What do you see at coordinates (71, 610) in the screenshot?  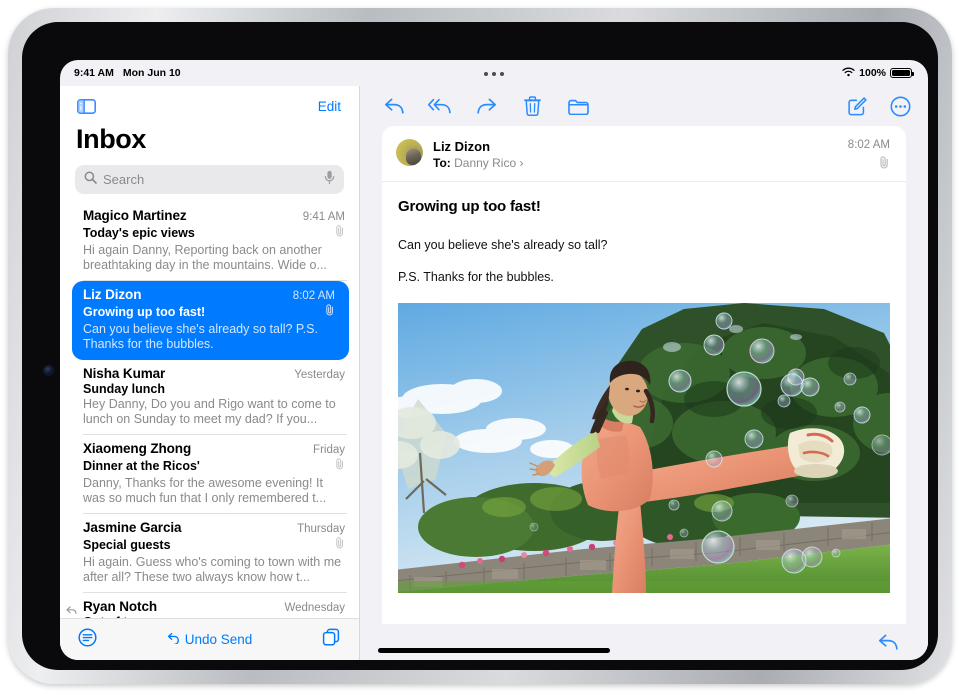 I see `replied-arrow-icon` at bounding box center [71, 610].